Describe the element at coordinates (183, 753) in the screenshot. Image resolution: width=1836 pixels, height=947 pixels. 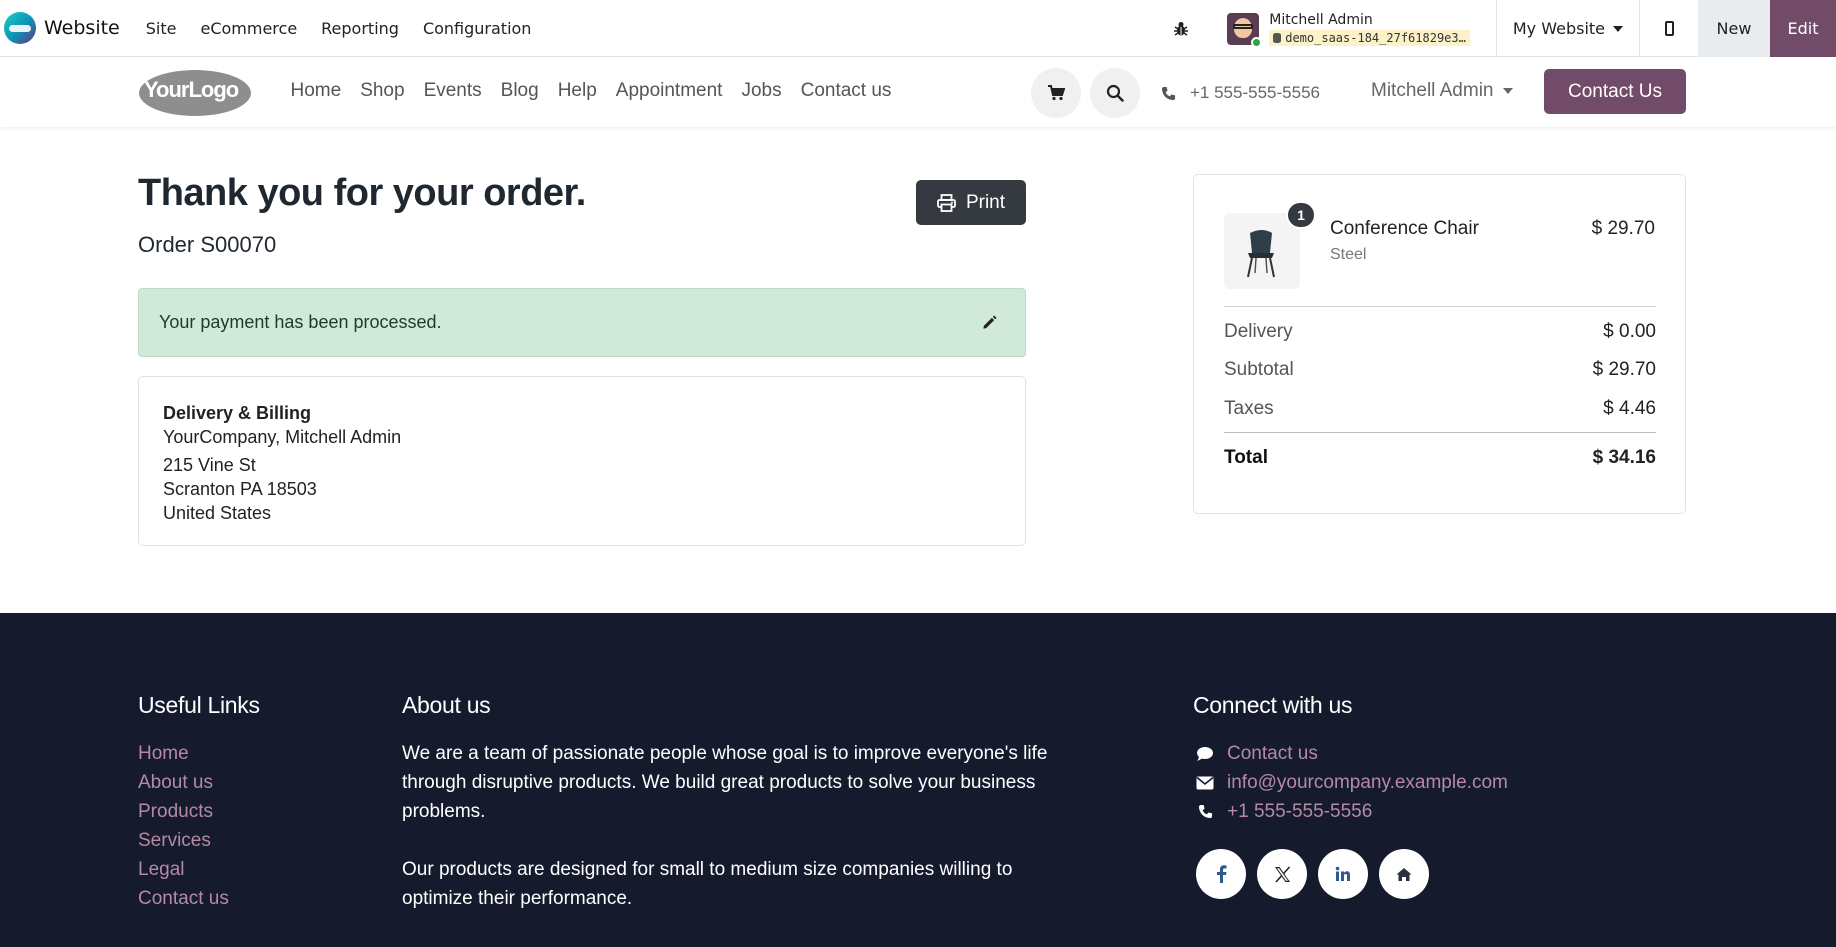
I see `footer-link-home: Home` at that location.